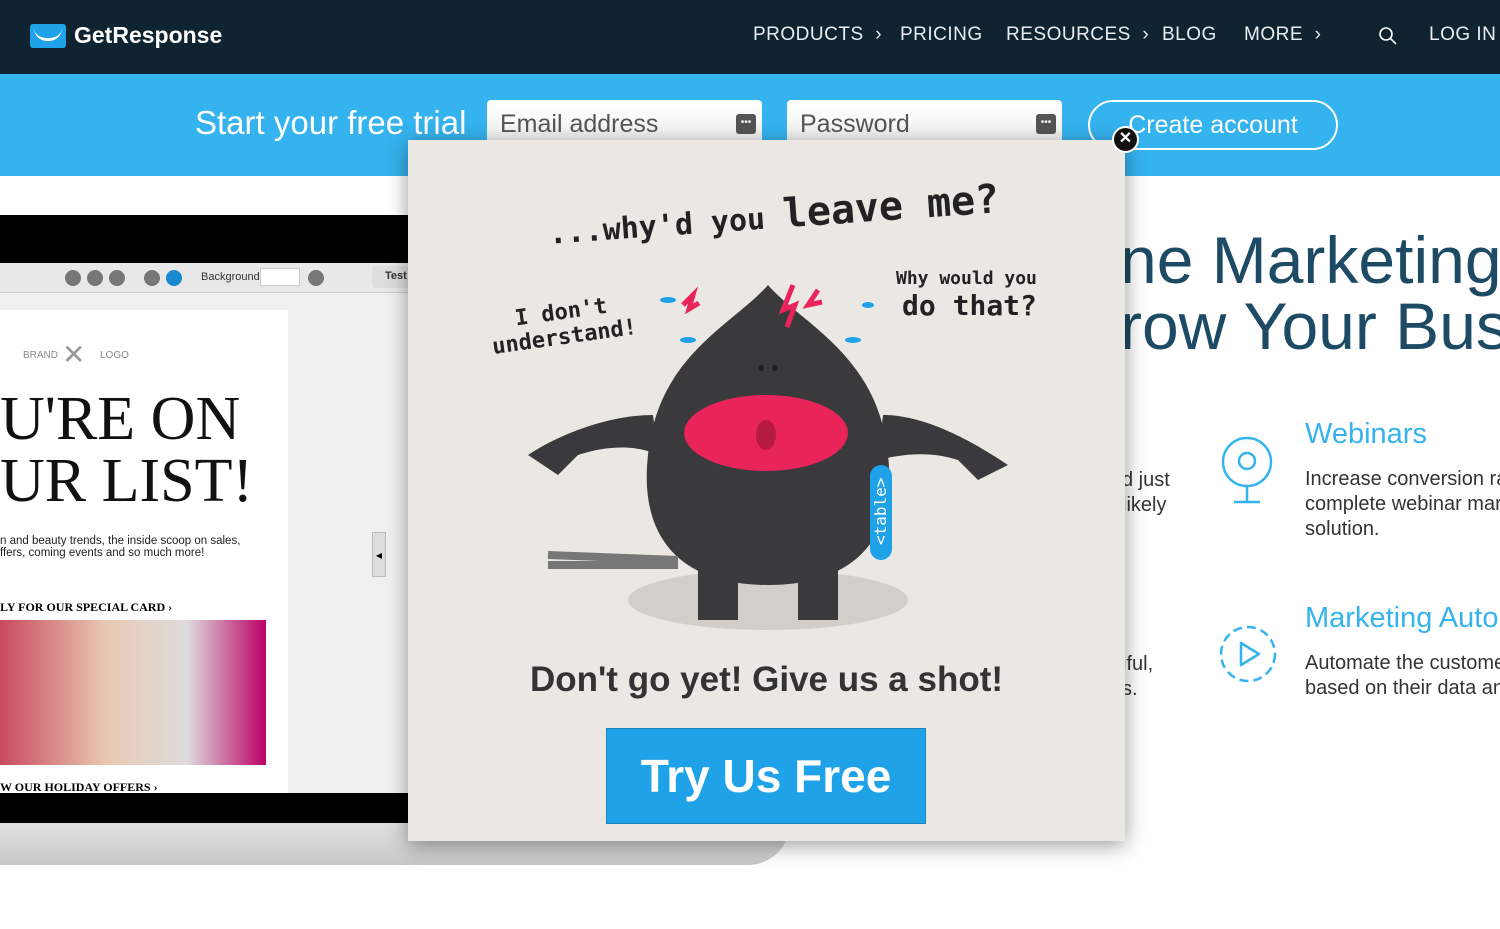 Image resolution: width=1500 pixels, height=929 pixels. I want to click on svg-text: <table>, so click(880, 511).